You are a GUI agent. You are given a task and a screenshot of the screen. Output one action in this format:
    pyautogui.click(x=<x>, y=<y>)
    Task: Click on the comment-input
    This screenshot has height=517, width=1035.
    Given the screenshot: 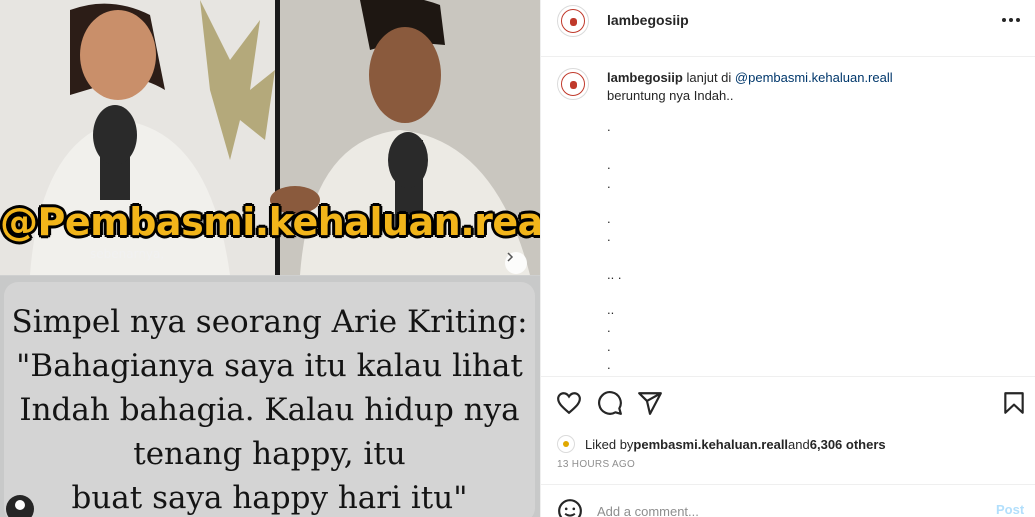 What is the action you would take?
    pyautogui.click(x=787, y=509)
    